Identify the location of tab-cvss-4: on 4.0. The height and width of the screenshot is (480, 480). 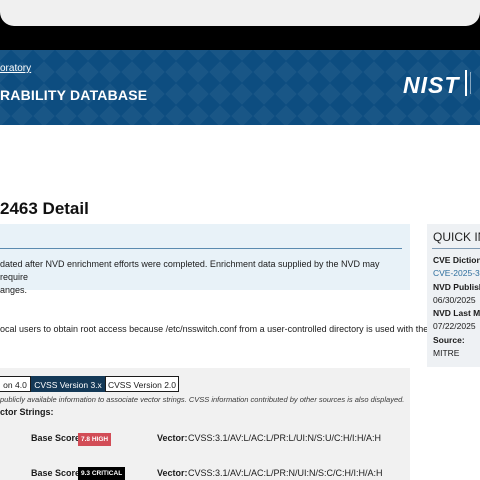
(15, 384).